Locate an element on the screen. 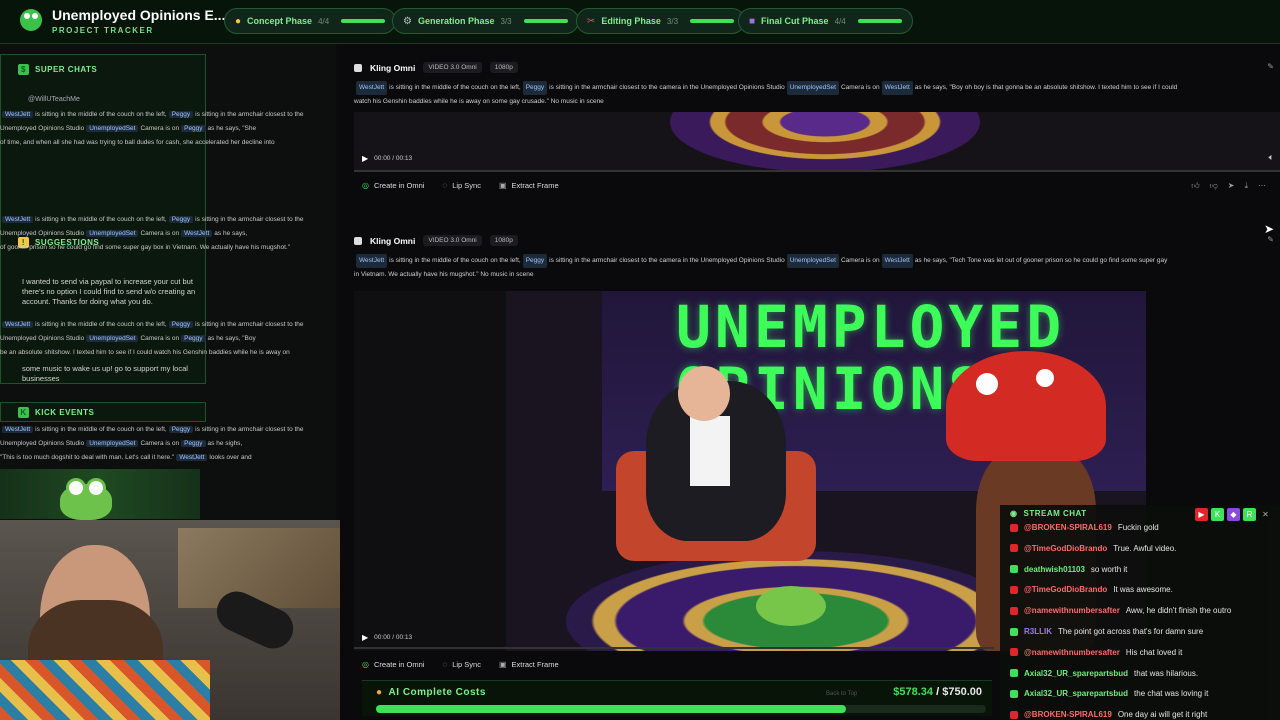 This screenshot has height=720, width=1280. ai-costs-progress is located at coordinates (681, 709).